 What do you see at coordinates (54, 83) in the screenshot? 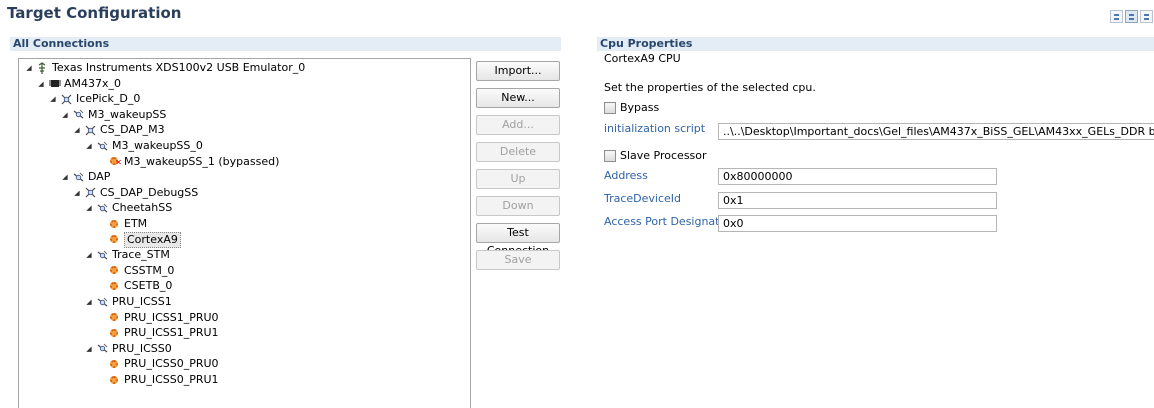
I see `chip-icon` at bounding box center [54, 83].